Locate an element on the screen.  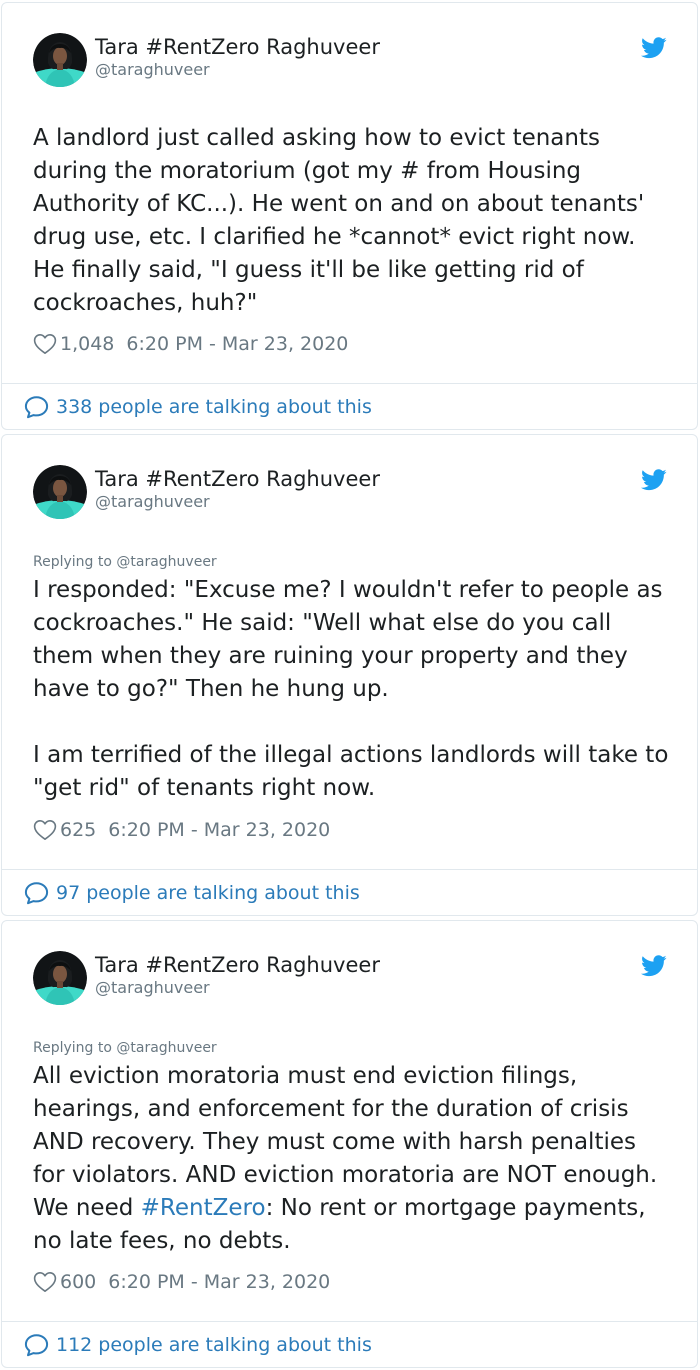
talking-link: 97 people are talking about this is located at coordinates (192, 893).